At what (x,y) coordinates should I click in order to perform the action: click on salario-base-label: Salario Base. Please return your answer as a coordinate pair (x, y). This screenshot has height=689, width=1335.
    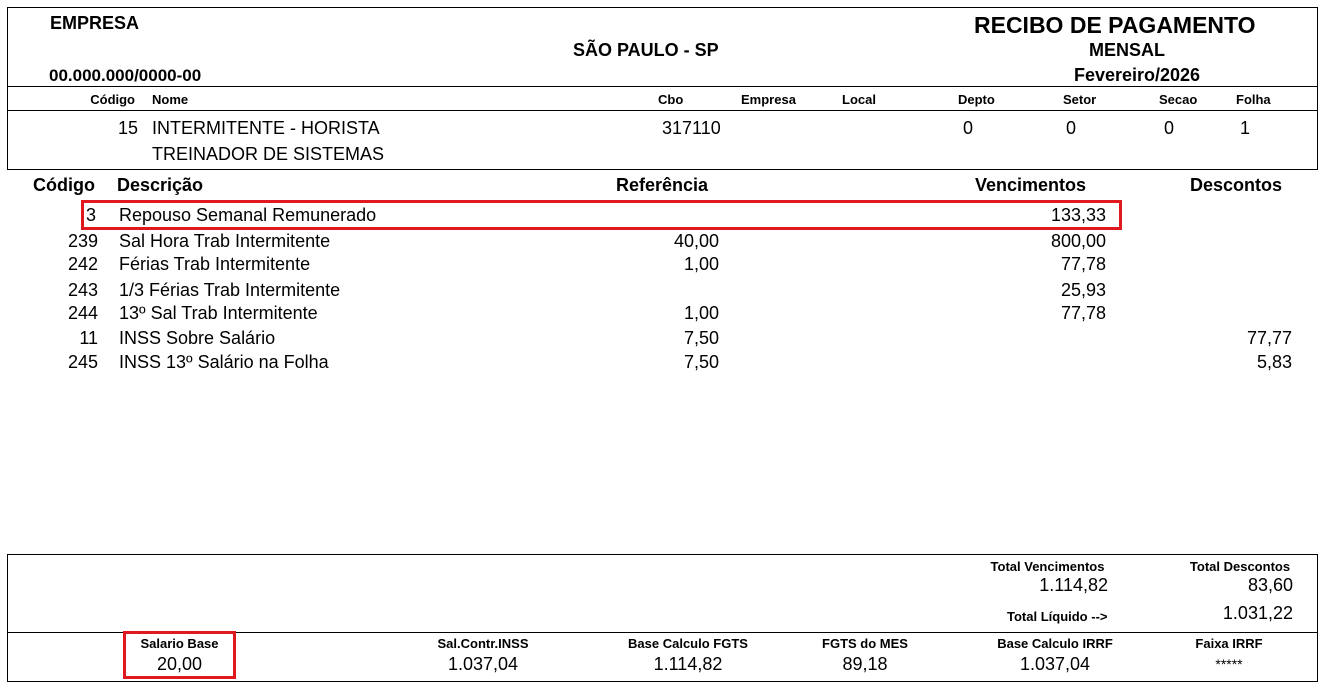
    Looking at the image, I should click on (179, 643).